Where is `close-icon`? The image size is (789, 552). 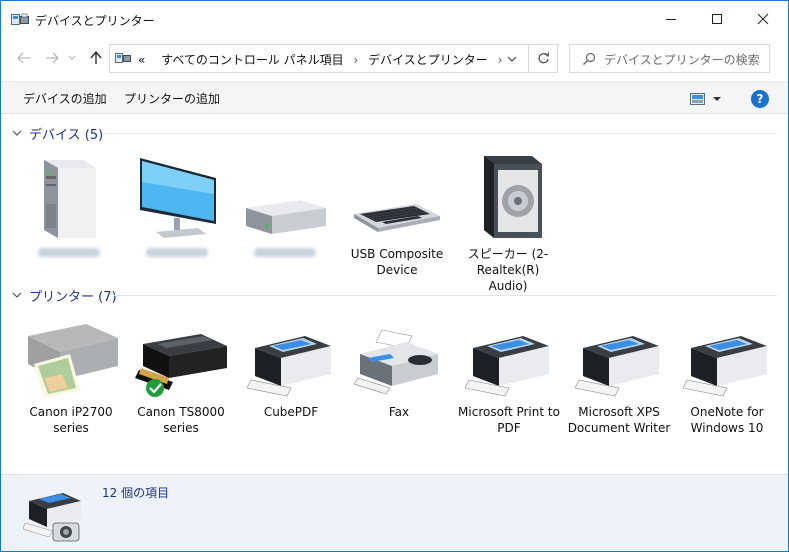 close-icon is located at coordinates (763, 19).